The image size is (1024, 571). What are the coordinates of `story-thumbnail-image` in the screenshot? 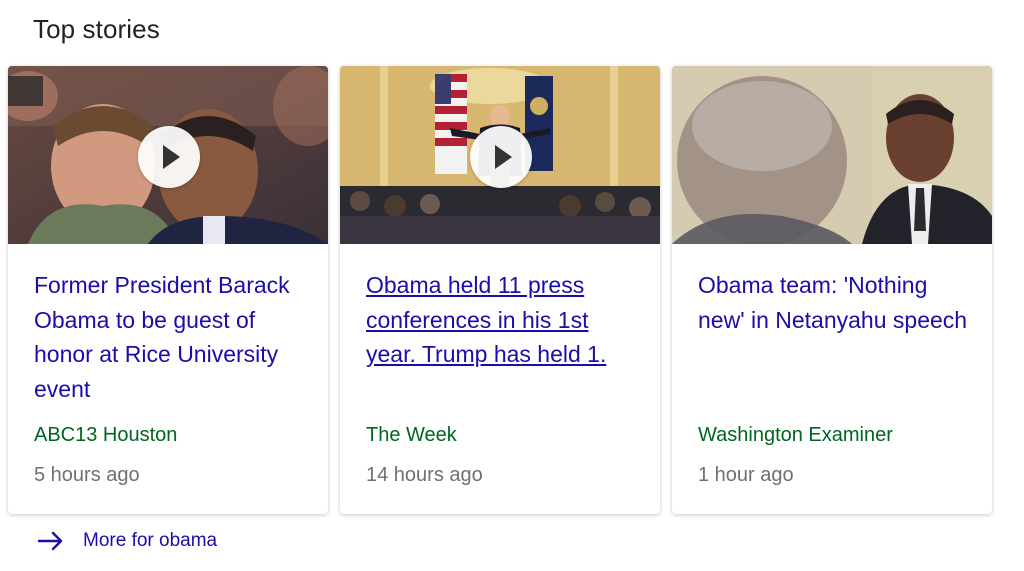 It's located at (832, 155).